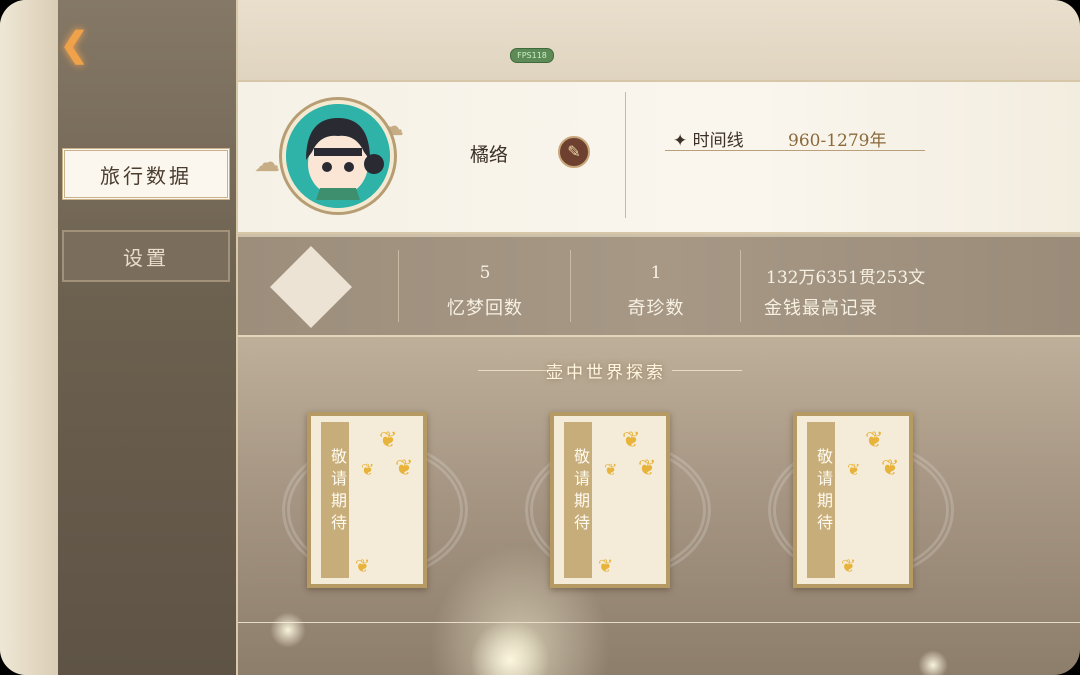 The height and width of the screenshot is (675, 1080). What do you see at coordinates (659, 622) in the screenshot?
I see `floor-line` at bounding box center [659, 622].